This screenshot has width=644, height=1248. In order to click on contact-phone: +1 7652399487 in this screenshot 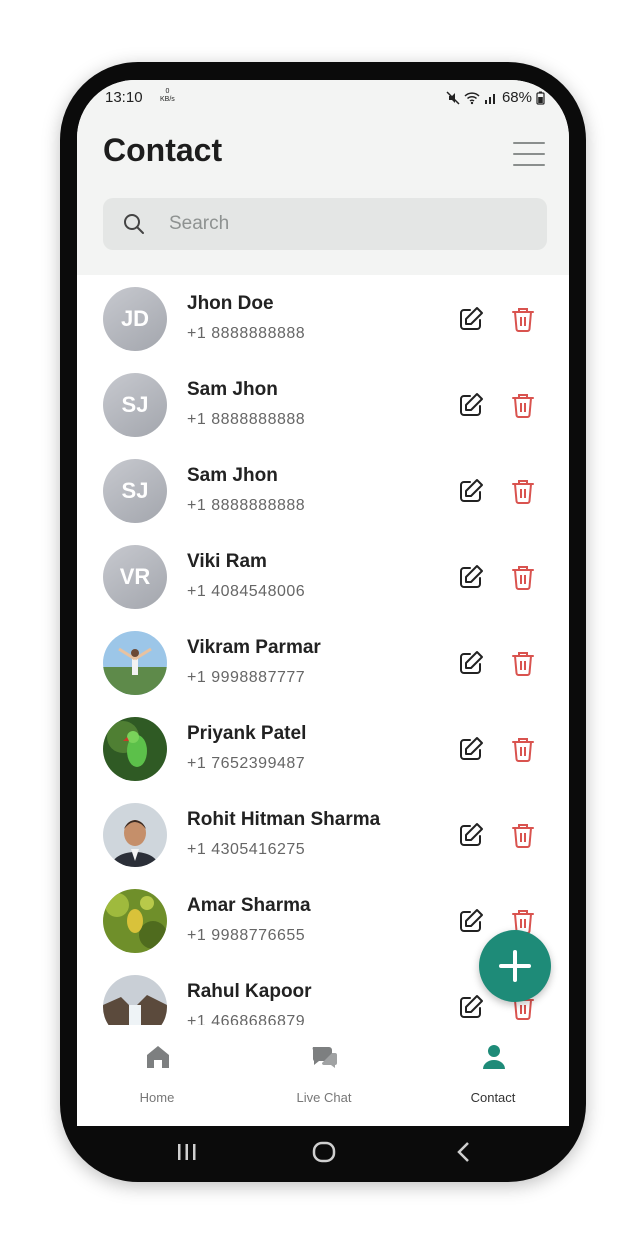, I will do `click(246, 763)`.